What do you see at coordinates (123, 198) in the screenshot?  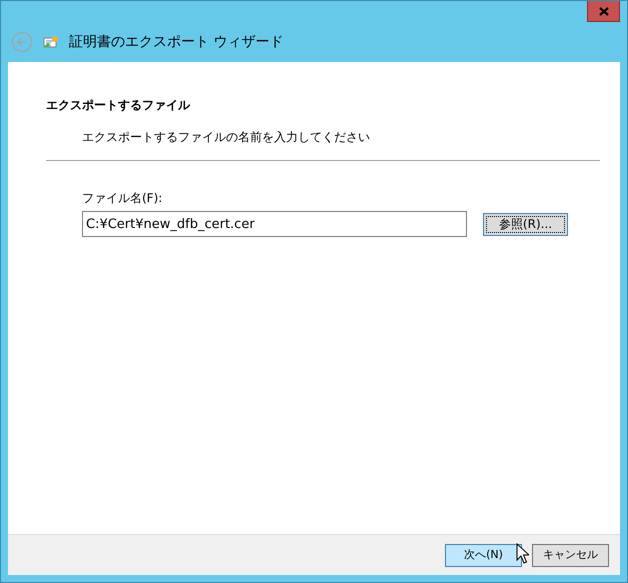 I see `field-label: ファイル名(F):` at bounding box center [123, 198].